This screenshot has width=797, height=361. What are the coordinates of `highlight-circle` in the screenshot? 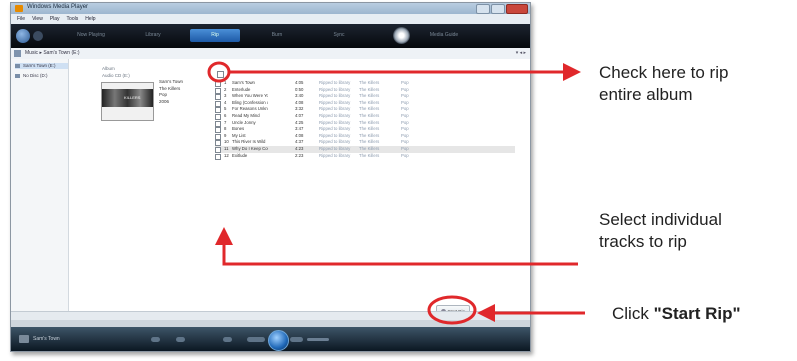 It's located at (219, 72).